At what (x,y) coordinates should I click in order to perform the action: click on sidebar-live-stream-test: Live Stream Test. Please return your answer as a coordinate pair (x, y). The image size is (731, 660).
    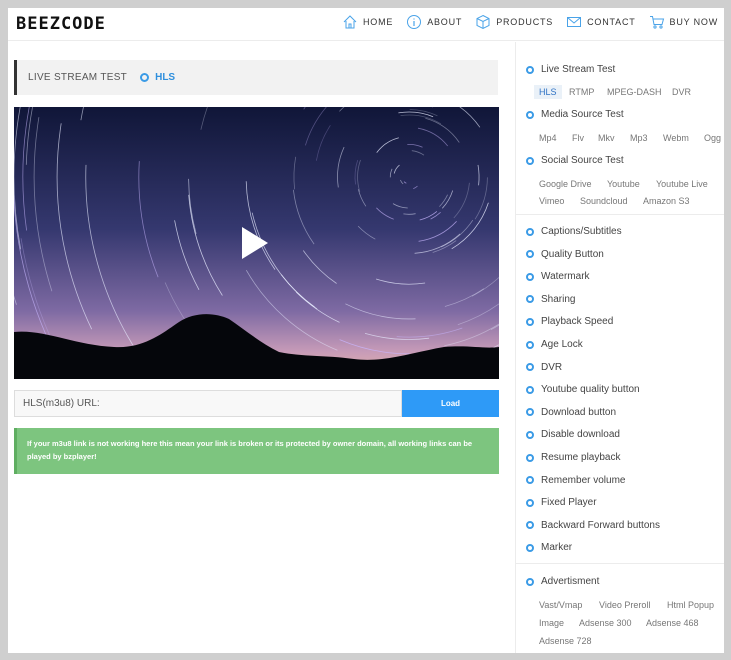
    Looking at the image, I should click on (570, 69).